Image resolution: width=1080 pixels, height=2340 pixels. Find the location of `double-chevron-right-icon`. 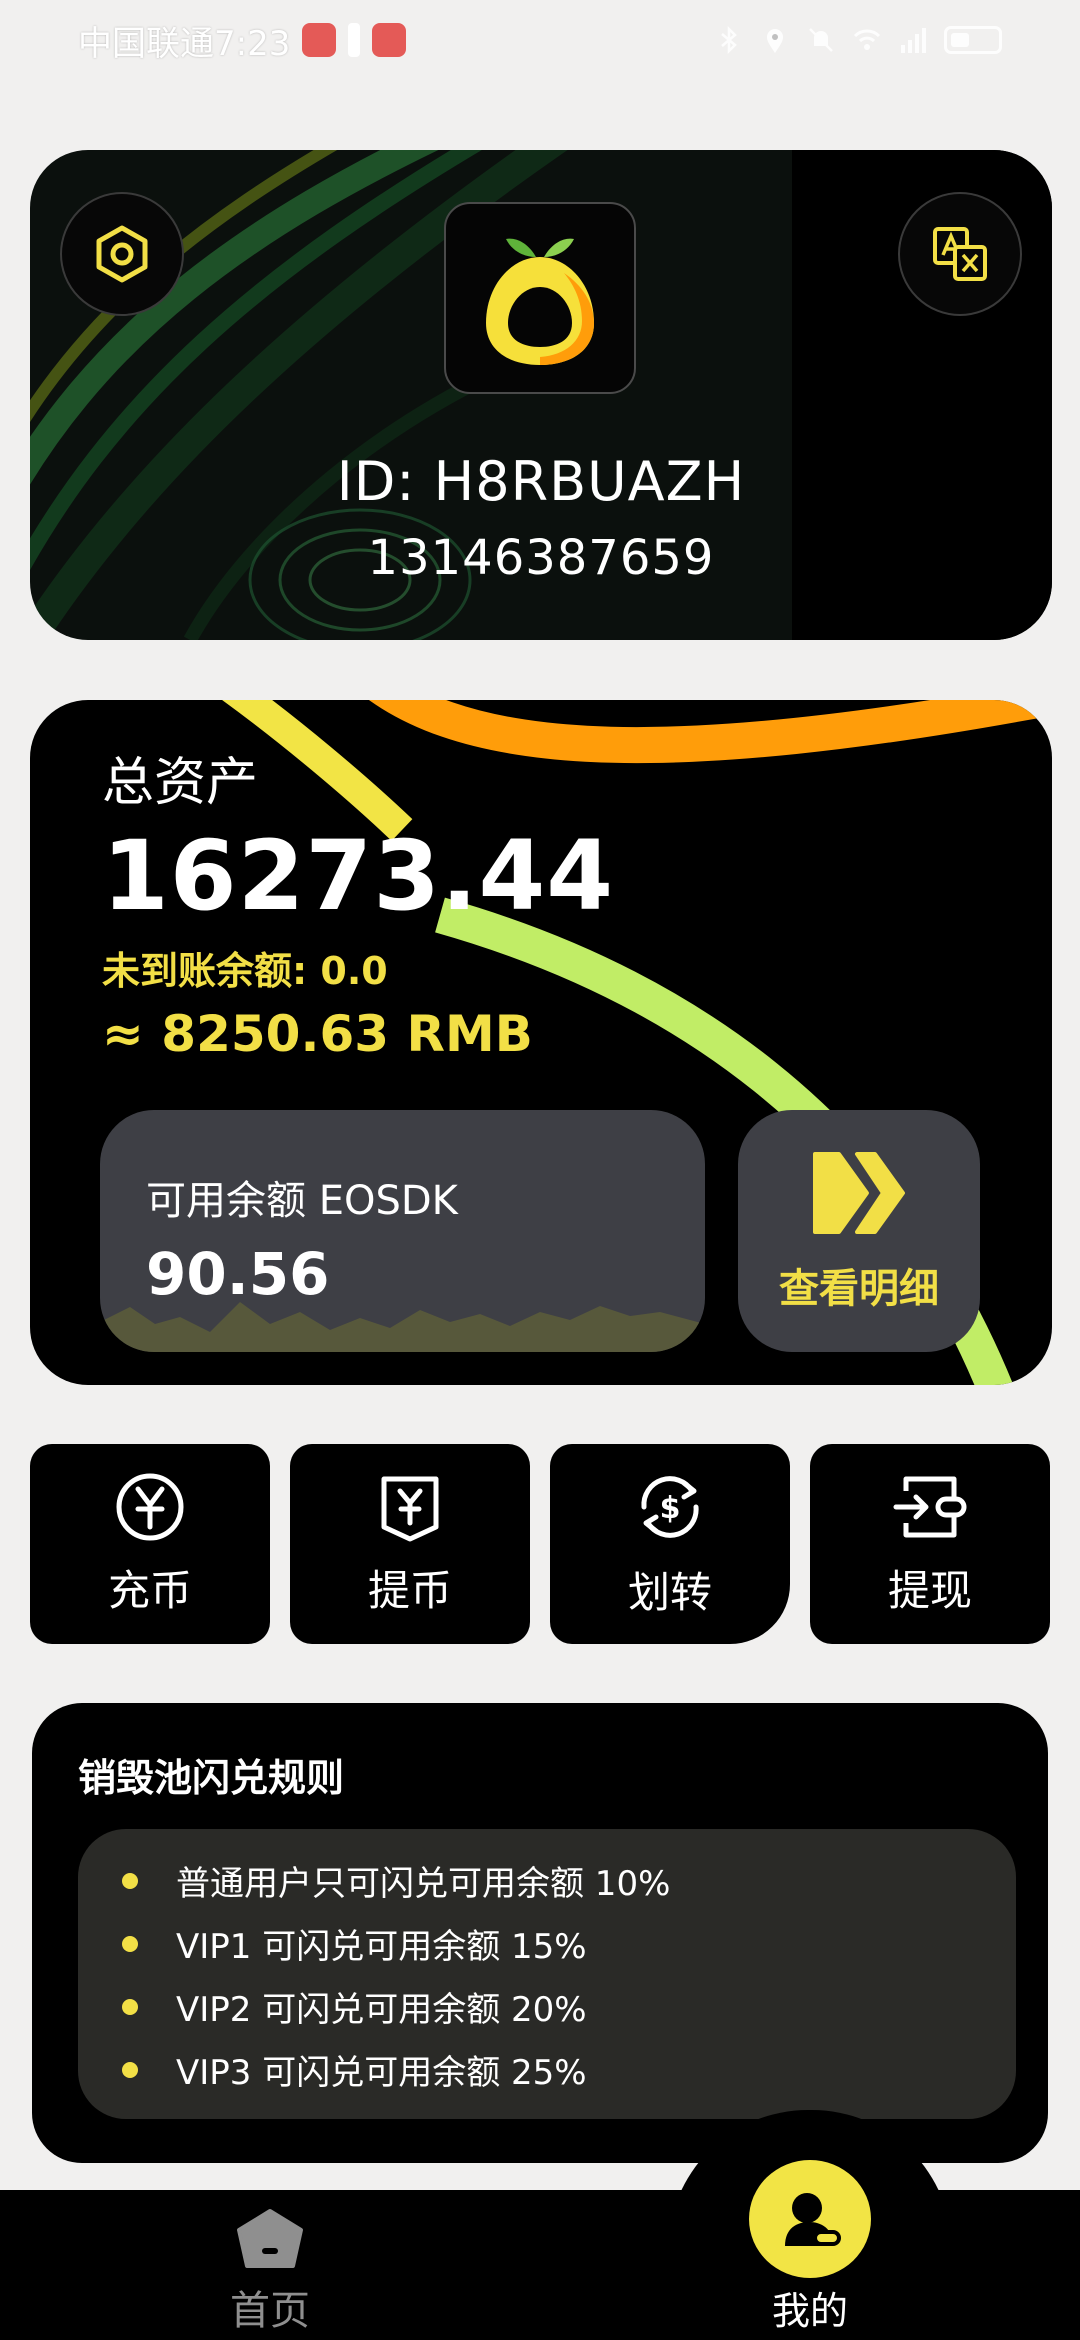

double-chevron-right-icon is located at coordinates (859, 1193).